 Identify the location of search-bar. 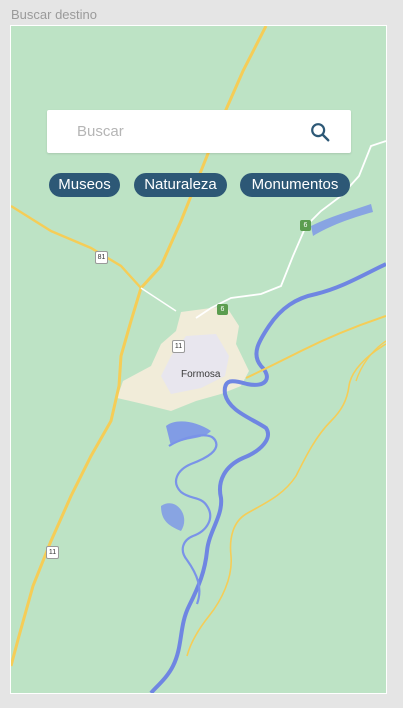
(199, 131).